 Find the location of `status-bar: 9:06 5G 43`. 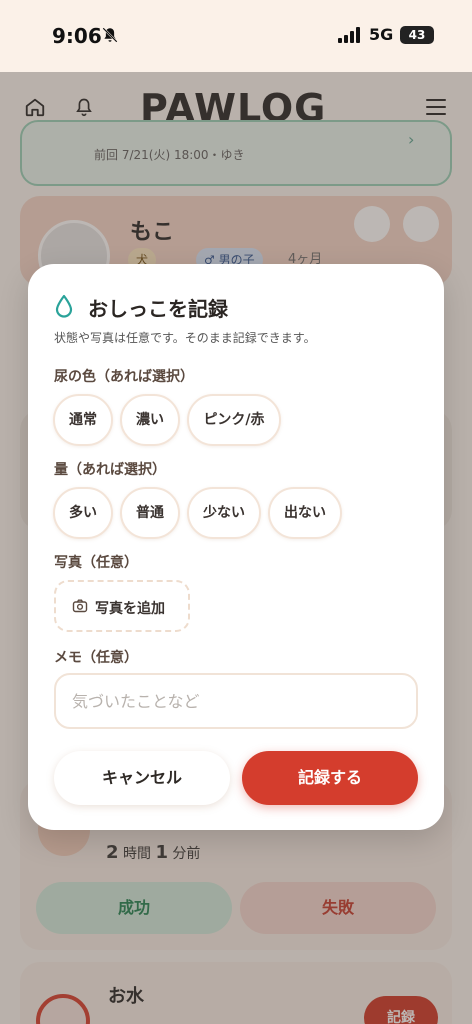

status-bar: 9:06 5G 43 is located at coordinates (236, 36).